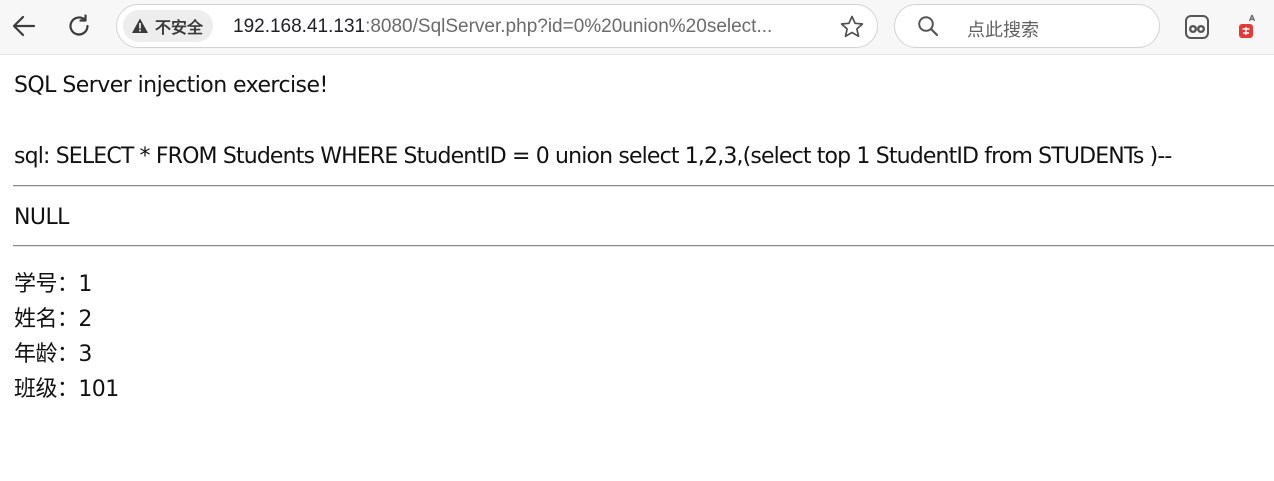 Image resolution: width=1274 pixels, height=481 pixels. Describe the element at coordinates (140, 25) in the screenshot. I see `warning-triangle-icon` at that location.